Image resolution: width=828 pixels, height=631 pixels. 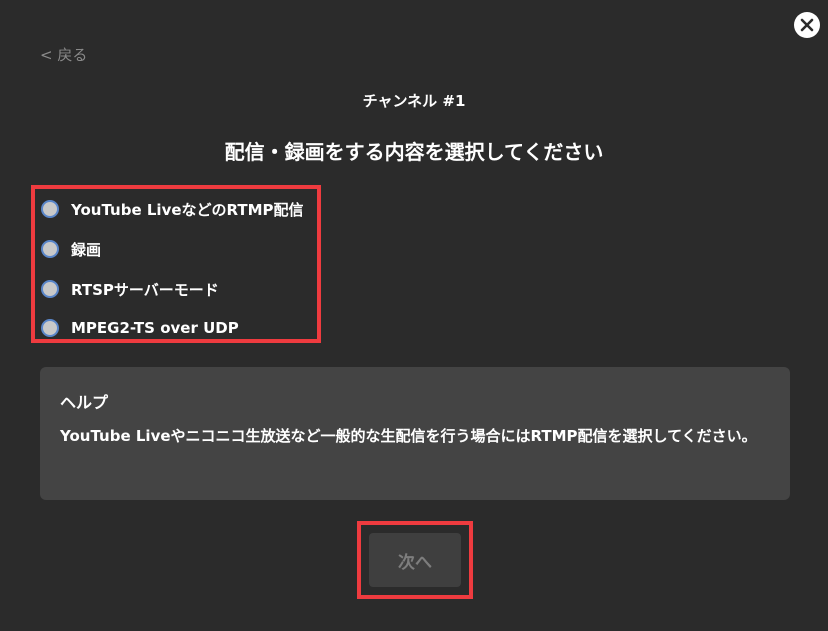 What do you see at coordinates (155, 328) in the screenshot?
I see `option-label: MPEG2-TS over UDP` at bounding box center [155, 328].